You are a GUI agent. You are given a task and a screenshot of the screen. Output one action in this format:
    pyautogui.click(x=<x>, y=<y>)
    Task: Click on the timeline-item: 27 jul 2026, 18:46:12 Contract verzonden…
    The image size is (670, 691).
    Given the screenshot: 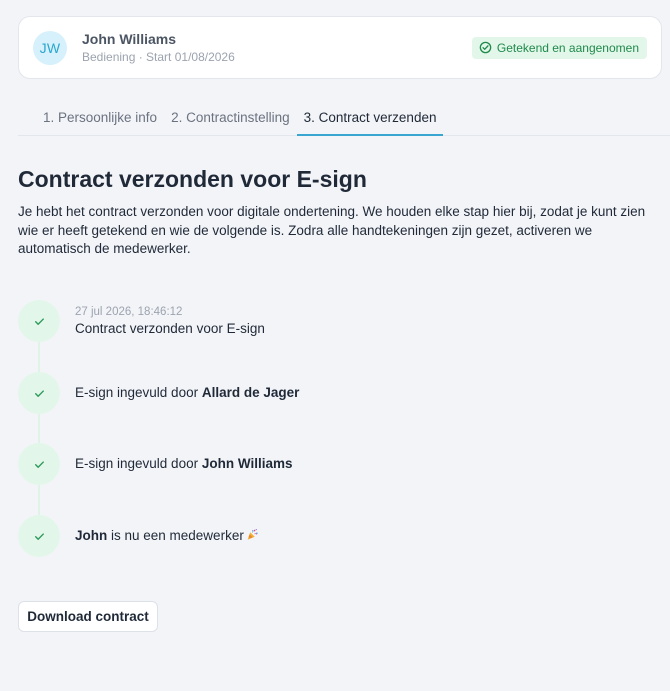 What is the action you would take?
    pyautogui.click(x=318, y=321)
    